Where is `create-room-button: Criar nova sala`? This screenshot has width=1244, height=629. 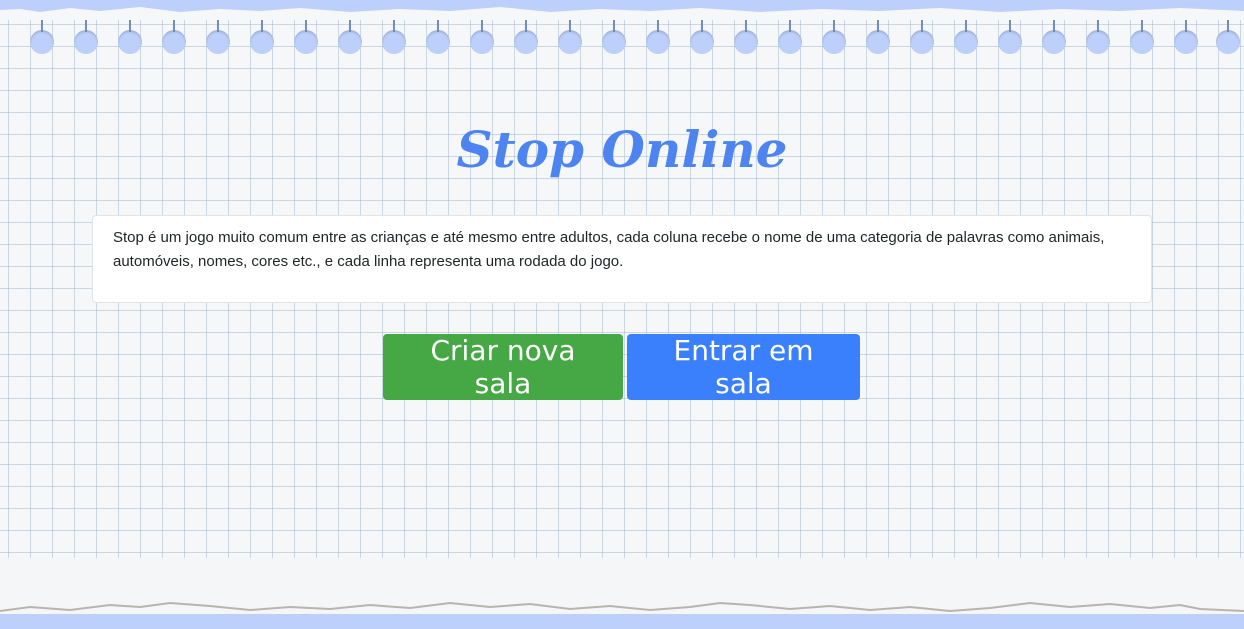 create-room-button: Criar nova sala is located at coordinates (503, 367).